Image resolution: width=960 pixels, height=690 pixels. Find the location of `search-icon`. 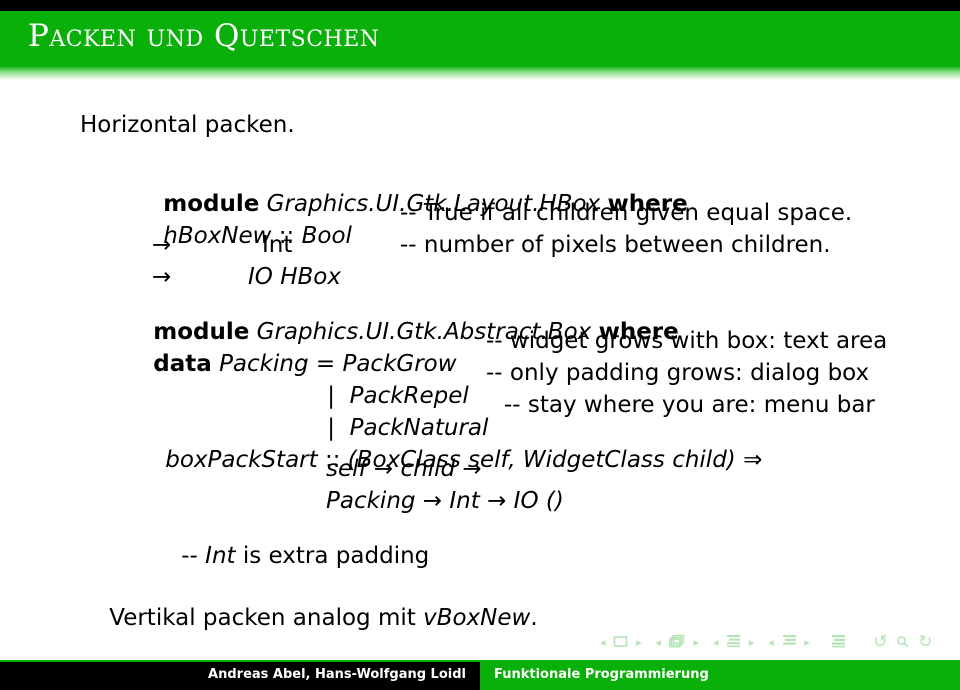

search-icon is located at coordinates (903, 643).